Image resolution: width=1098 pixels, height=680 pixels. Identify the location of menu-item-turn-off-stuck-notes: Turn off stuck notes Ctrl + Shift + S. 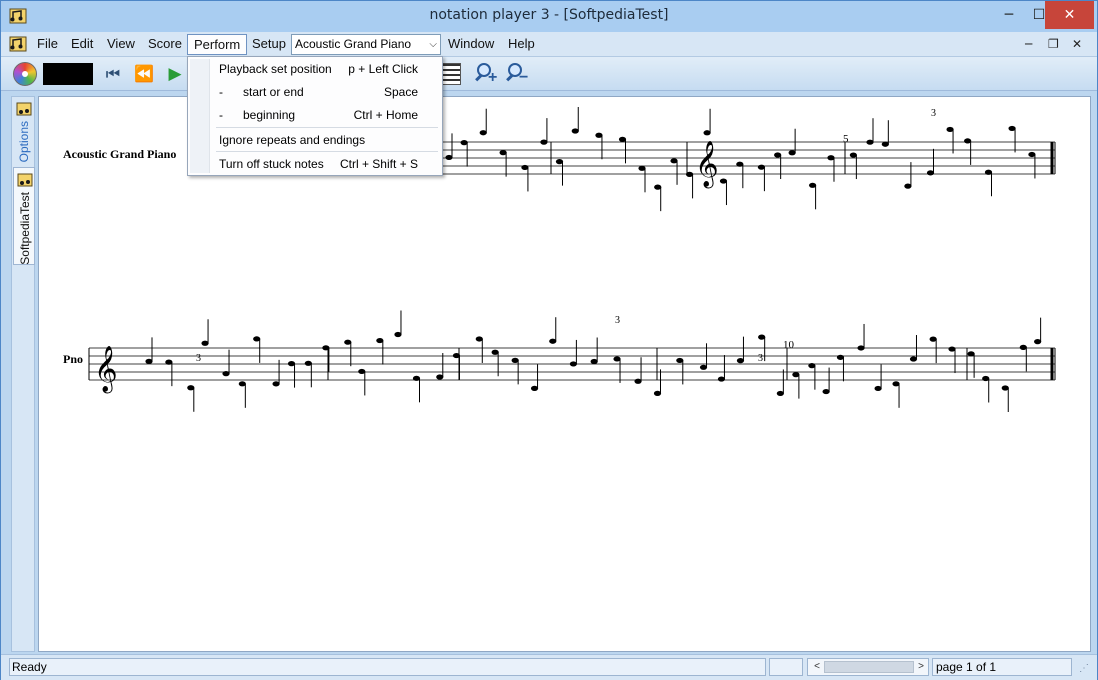
(315, 164).